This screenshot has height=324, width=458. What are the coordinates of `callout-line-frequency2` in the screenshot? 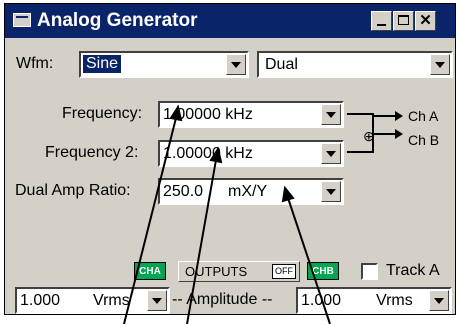 It's located at (201, 241).